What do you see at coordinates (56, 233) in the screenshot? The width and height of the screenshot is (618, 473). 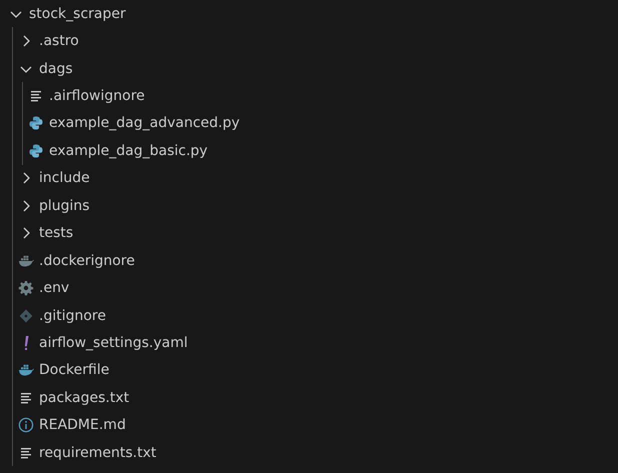 I see `folder-name: tests` at bounding box center [56, 233].